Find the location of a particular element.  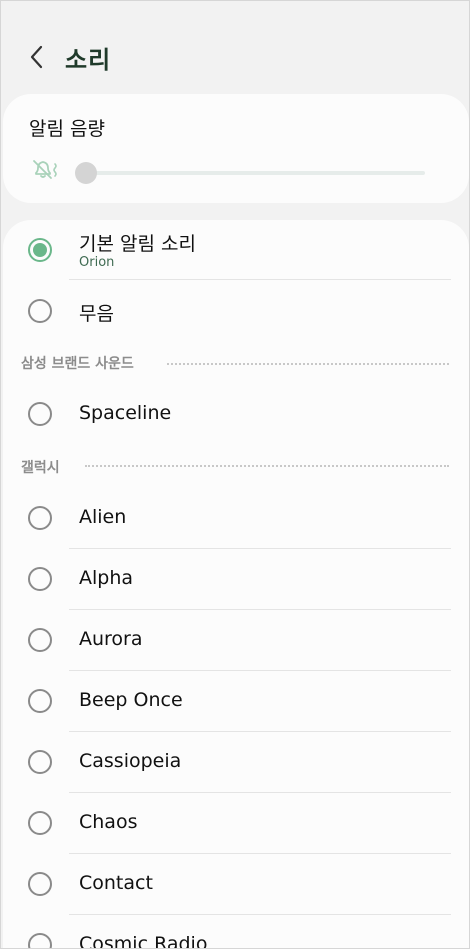

list-item-default-sound: 기본 알림 소리 Orion is located at coordinates (236, 250).